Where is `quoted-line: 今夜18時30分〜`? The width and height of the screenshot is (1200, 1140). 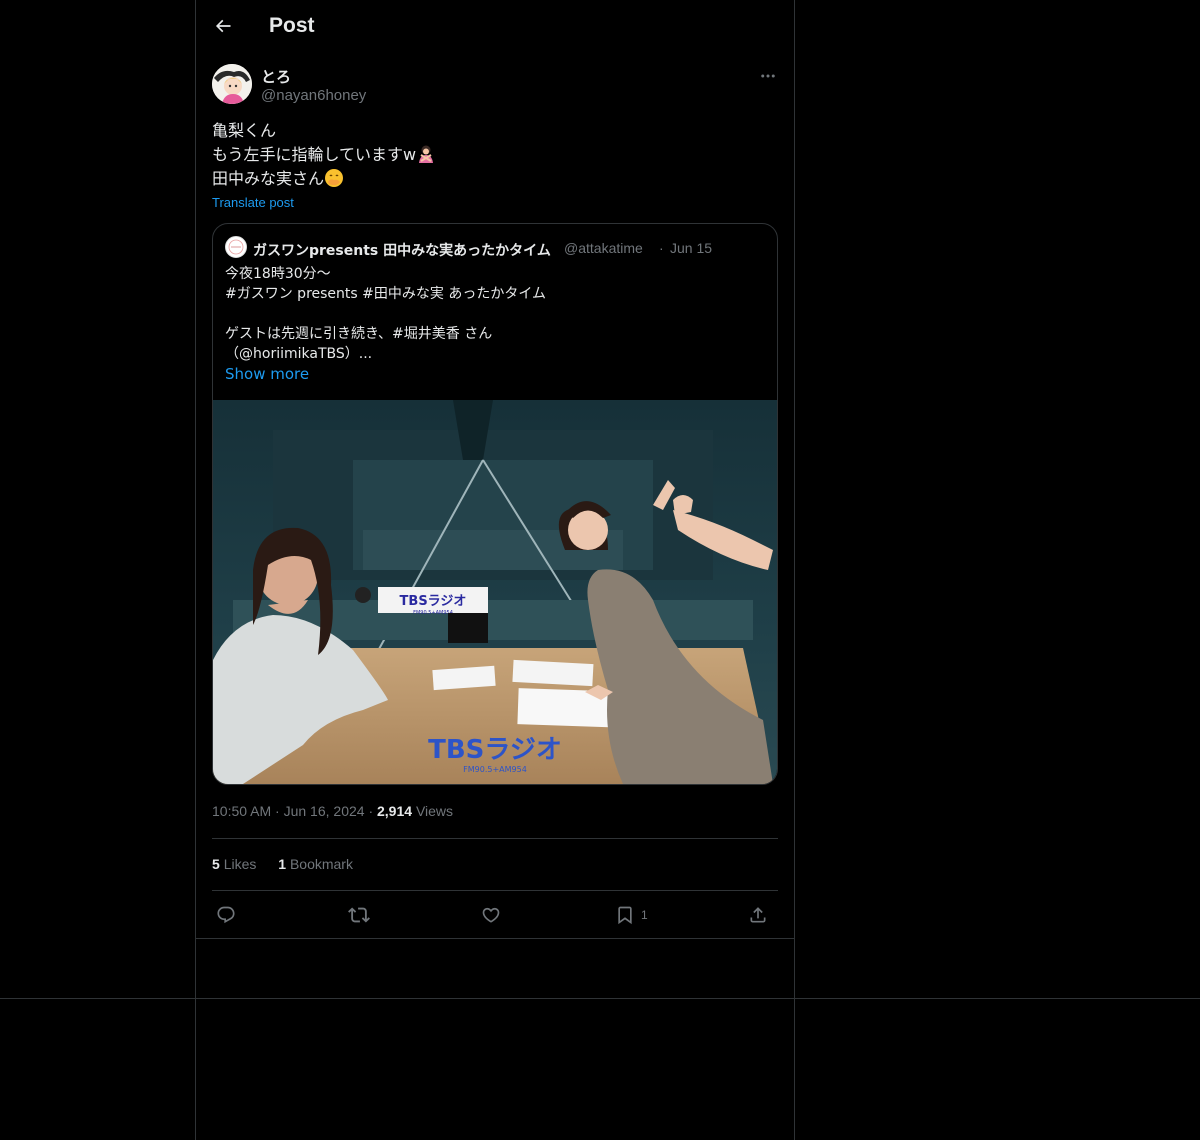
quoted-line: 今夜18時30分〜 is located at coordinates (278, 274).